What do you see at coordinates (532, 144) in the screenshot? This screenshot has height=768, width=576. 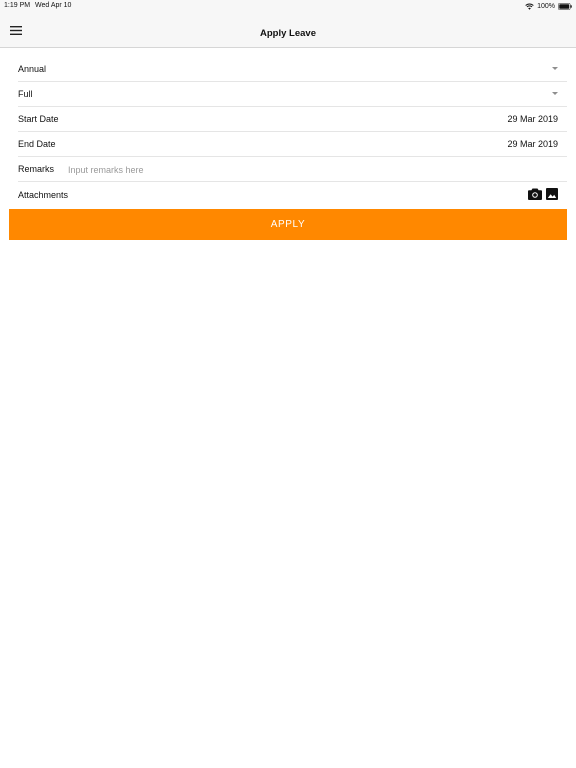 I see `end-date-value: 29 Mar 2019` at bounding box center [532, 144].